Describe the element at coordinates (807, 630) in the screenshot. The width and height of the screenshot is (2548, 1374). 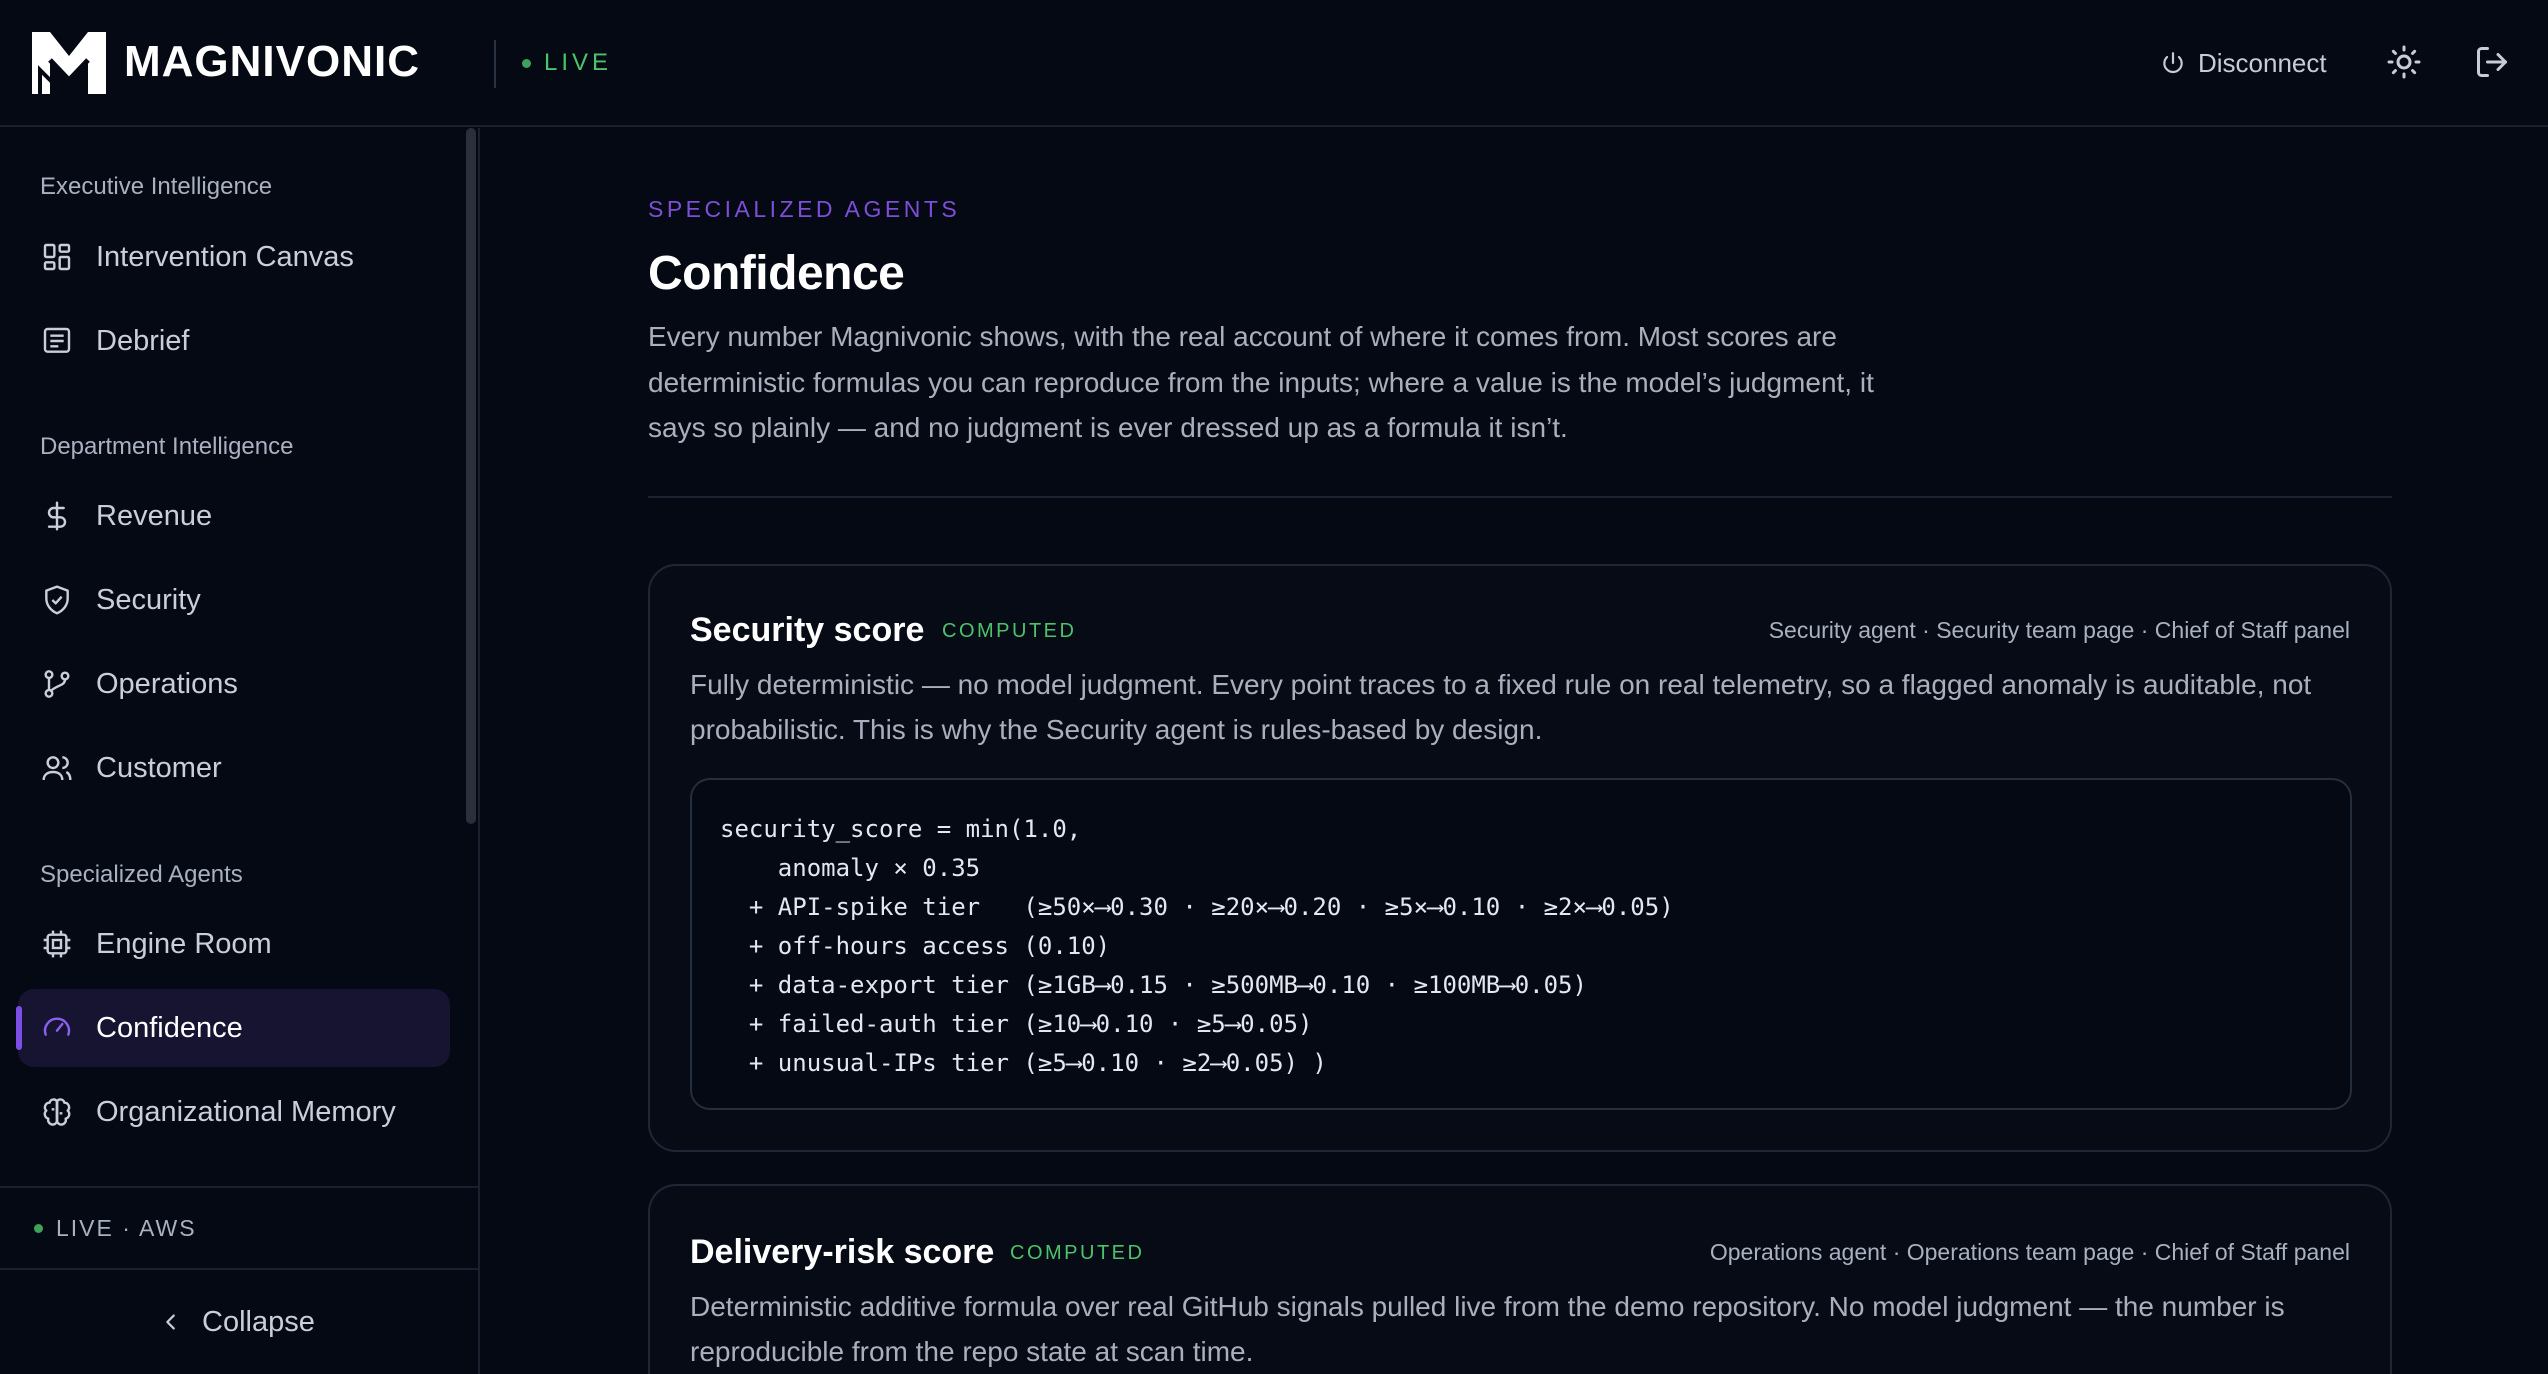
I see `card-title: Security score` at that location.